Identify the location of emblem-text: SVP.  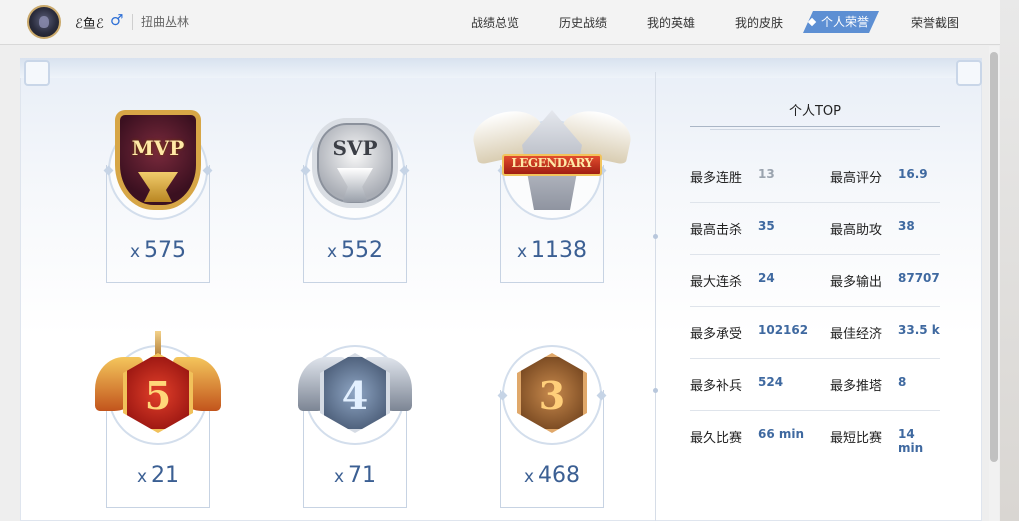
(355, 148).